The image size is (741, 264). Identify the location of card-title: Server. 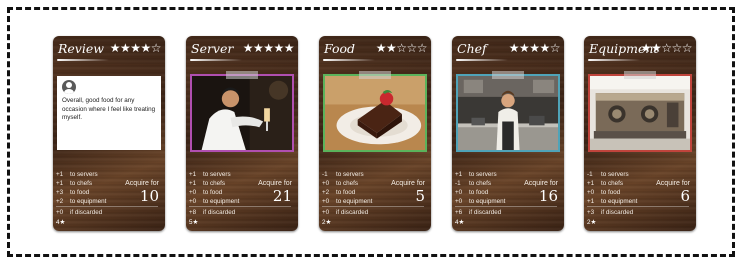
(212, 48).